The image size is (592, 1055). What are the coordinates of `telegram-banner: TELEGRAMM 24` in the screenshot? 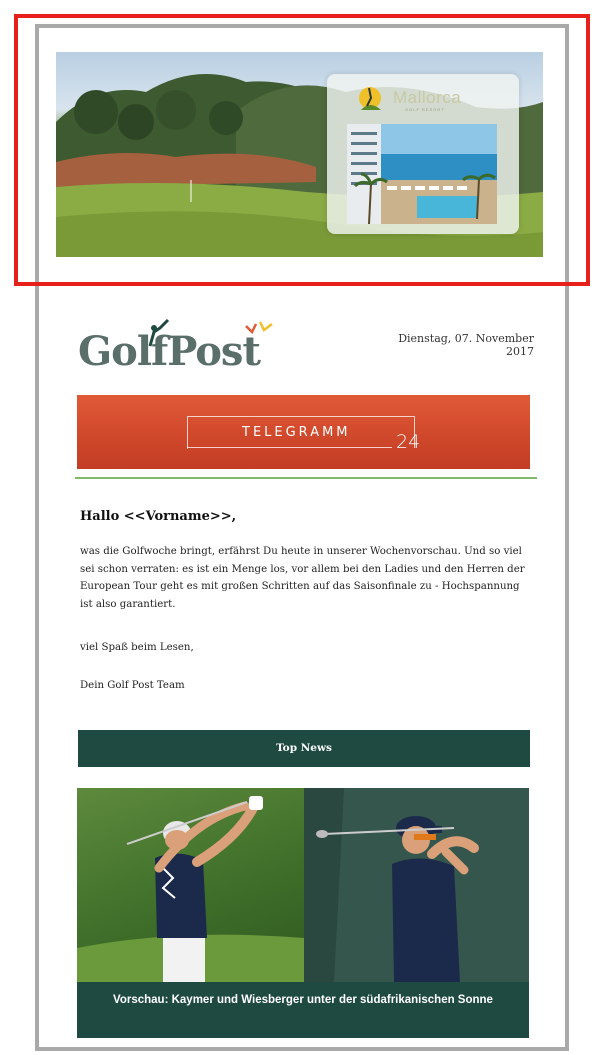 It's located at (303, 432).